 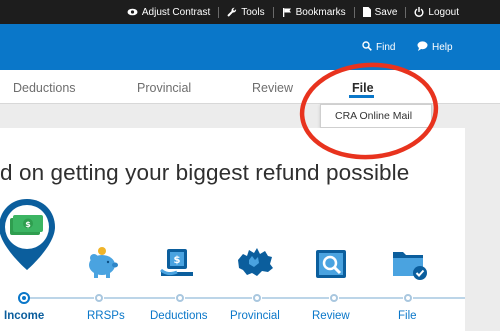 I want to click on menu-item-cra-online-mail: CRA Online Mail, so click(x=373, y=116).